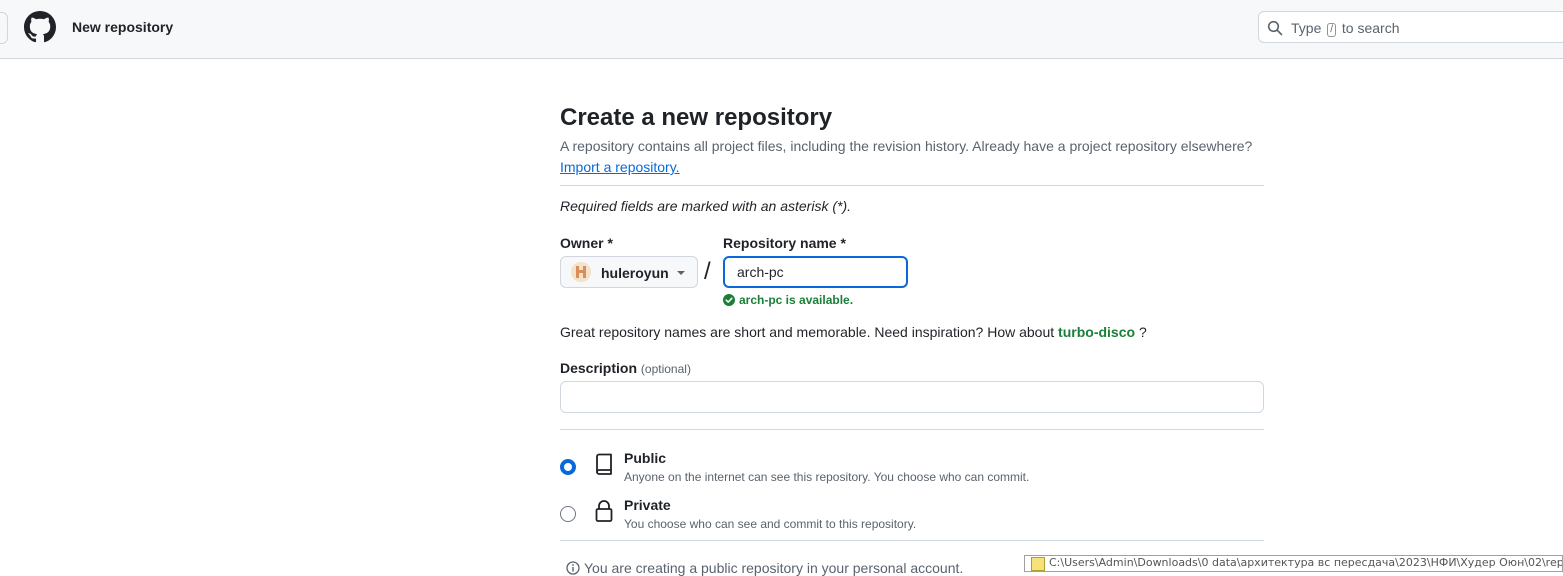 This screenshot has height=576, width=1563. I want to click on private-option-title: Private, so click(647, 505).